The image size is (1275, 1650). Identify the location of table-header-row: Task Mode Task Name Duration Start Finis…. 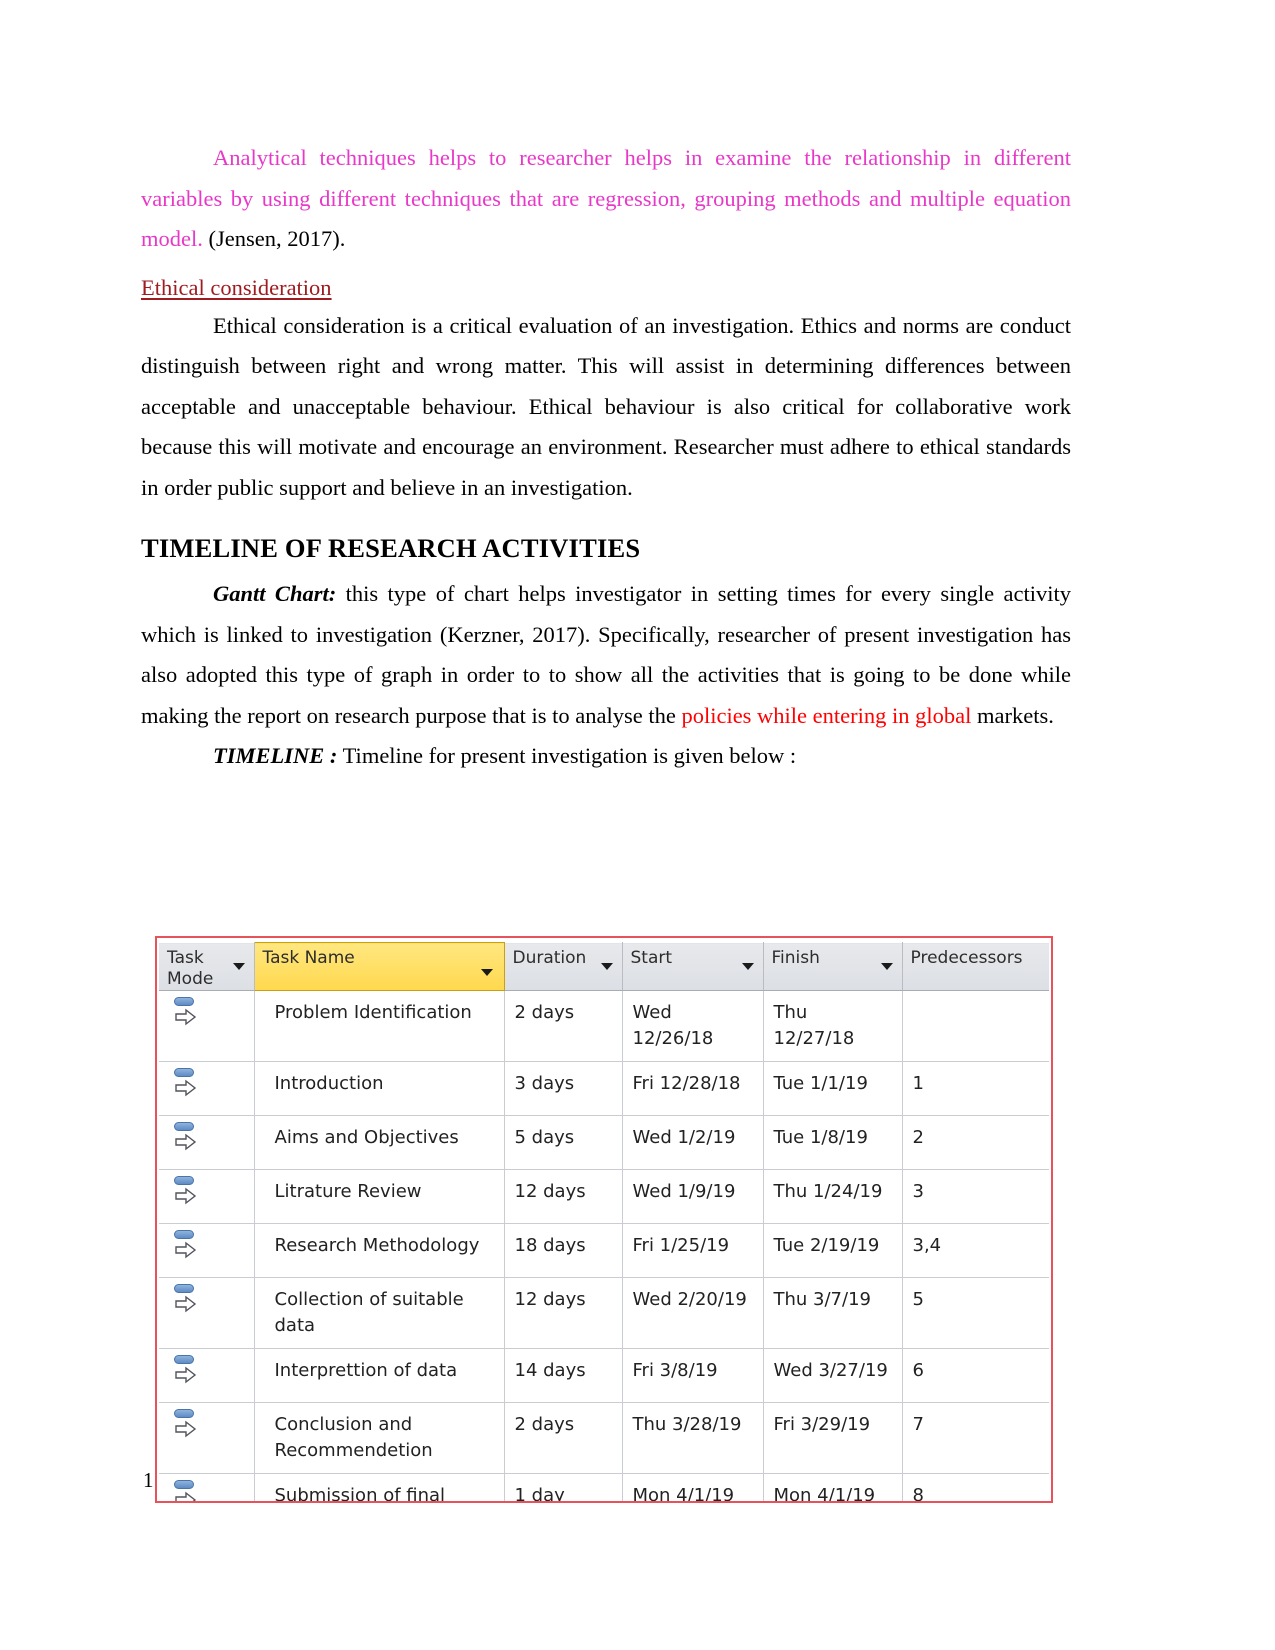
(604, 966).